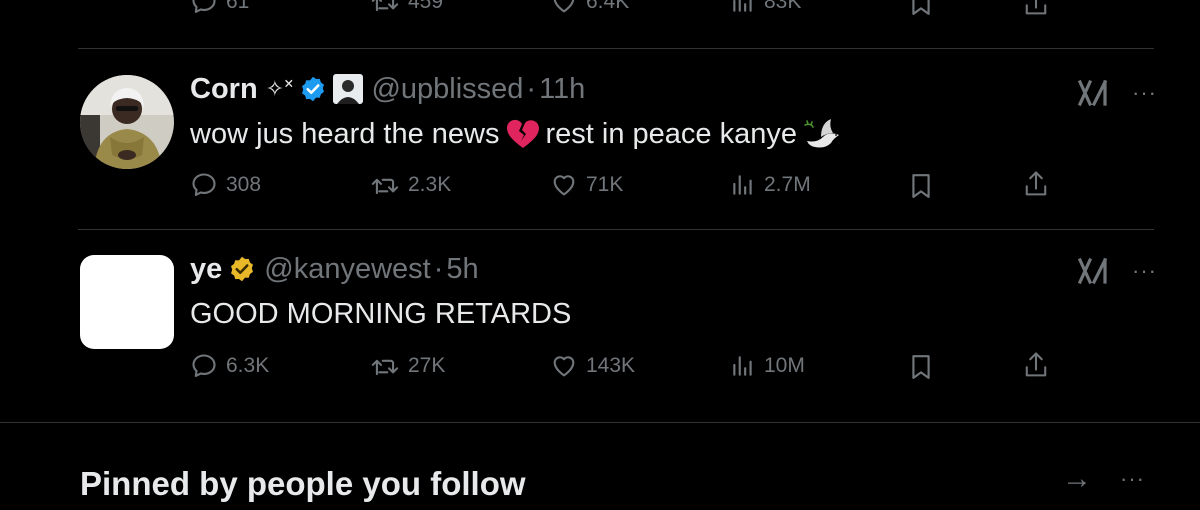  I want to click on timestamp: 11h, so click(562, 89).